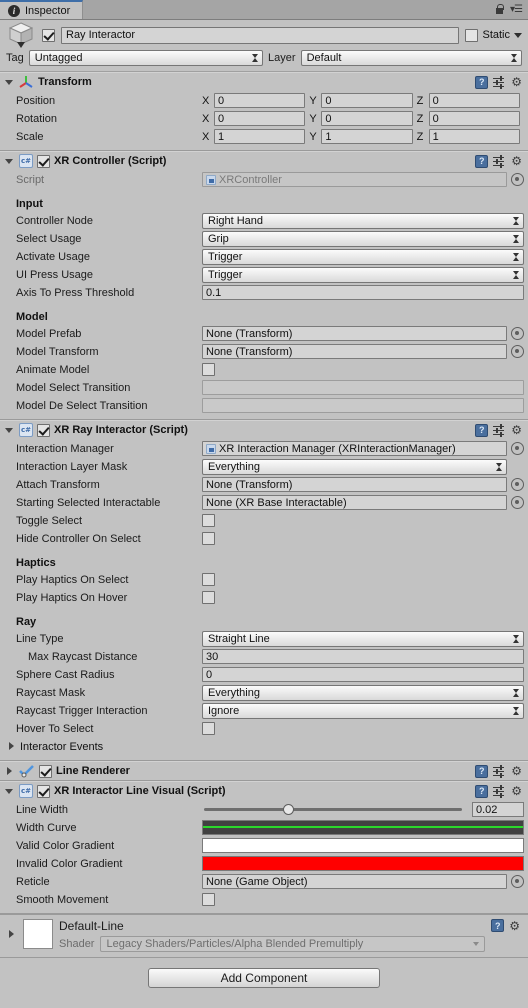  Describe the element at coordinates (208, 369) in the screenshot. I see `animate-model-checkbox` at that location.